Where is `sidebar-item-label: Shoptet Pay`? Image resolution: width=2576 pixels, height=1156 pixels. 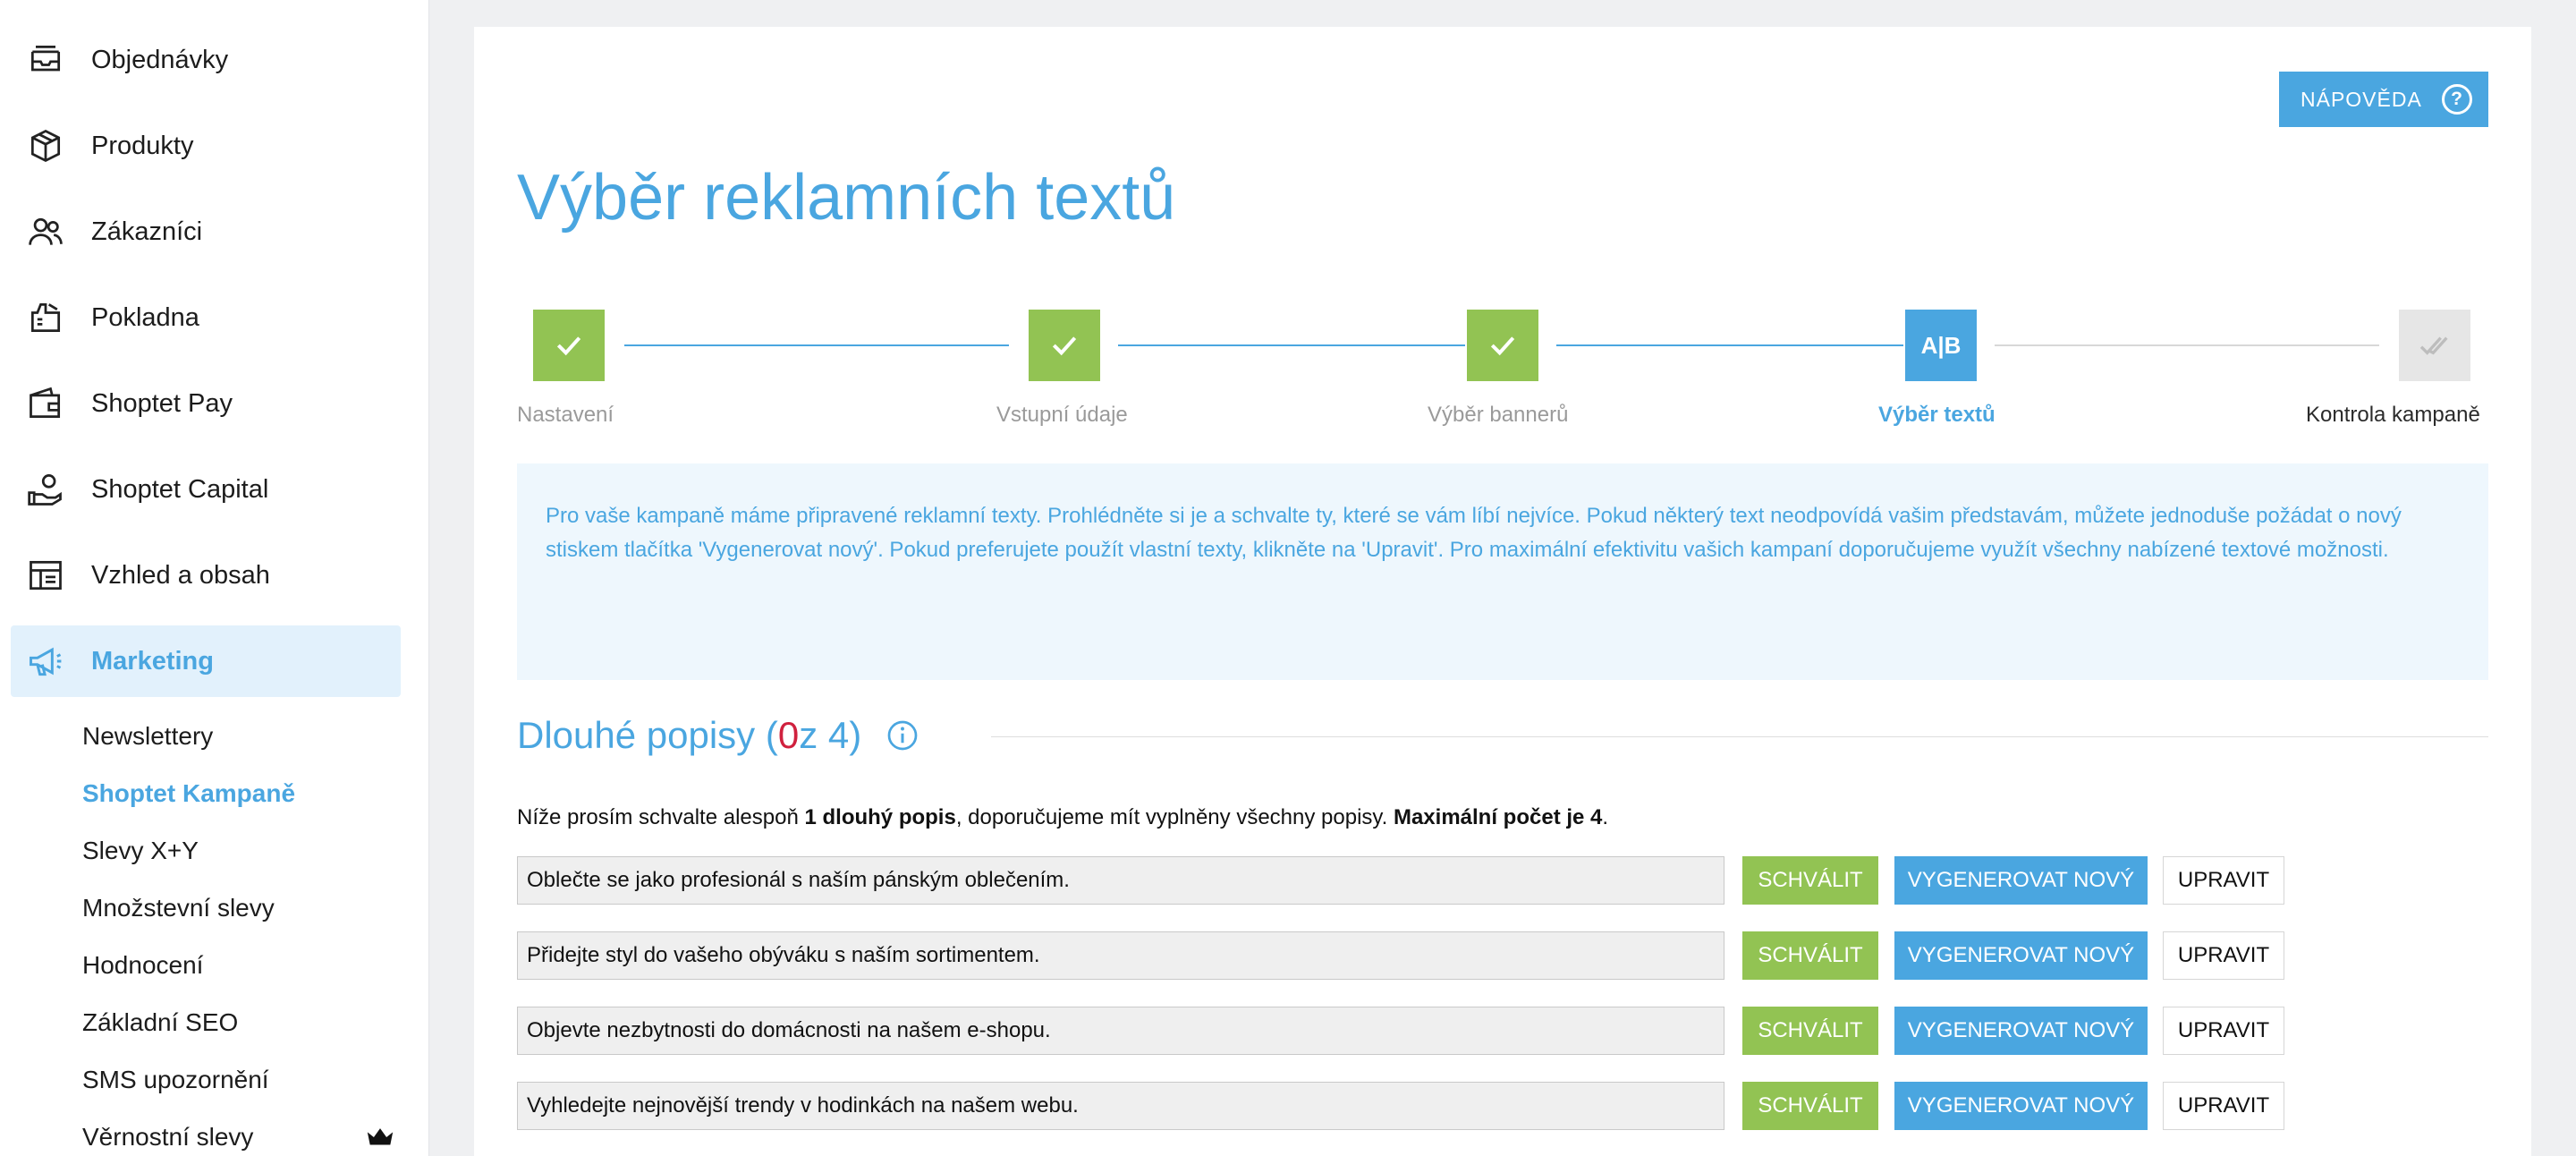
sidebar-item-label: Shoptet Pay is located at coordinates (162, 403).